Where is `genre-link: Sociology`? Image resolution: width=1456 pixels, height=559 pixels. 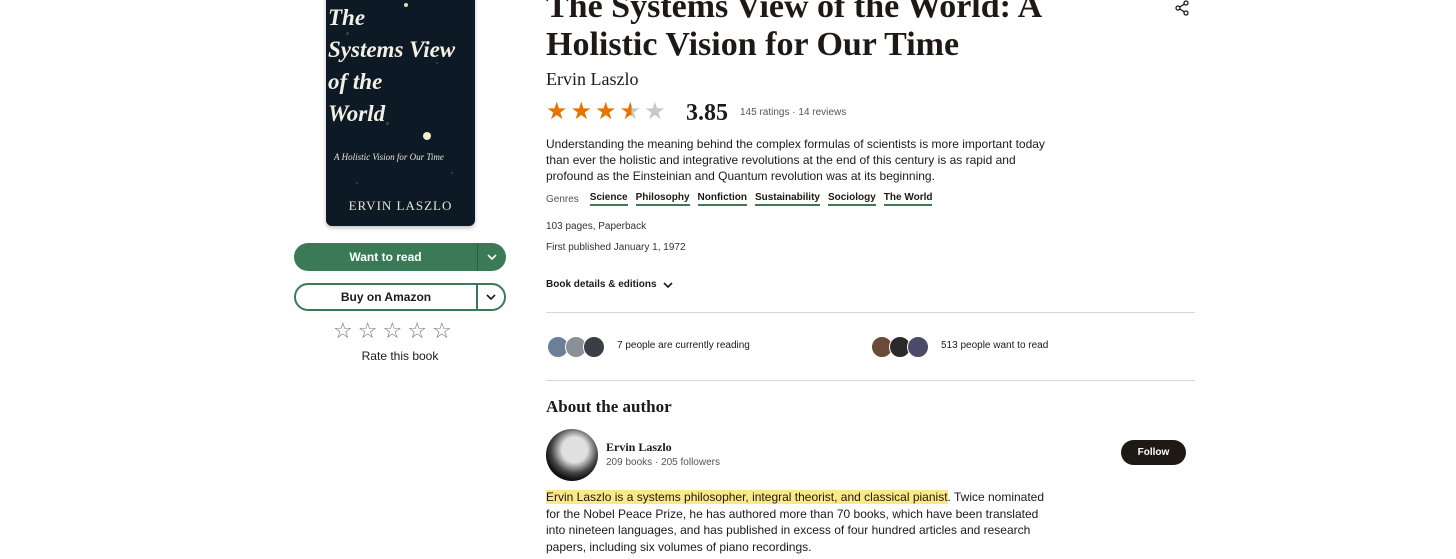 genre-link: Sociology is located at coordinates (851, 199).